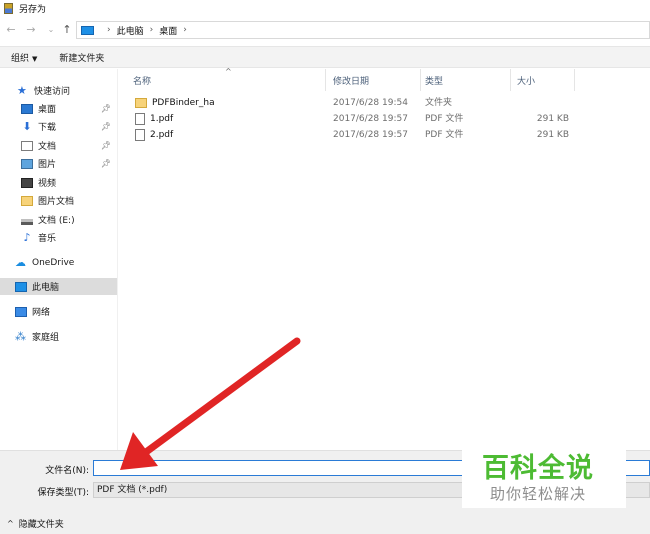  I want to click on sidebar-item-this-pc: 此电脑, so click(58, 286).